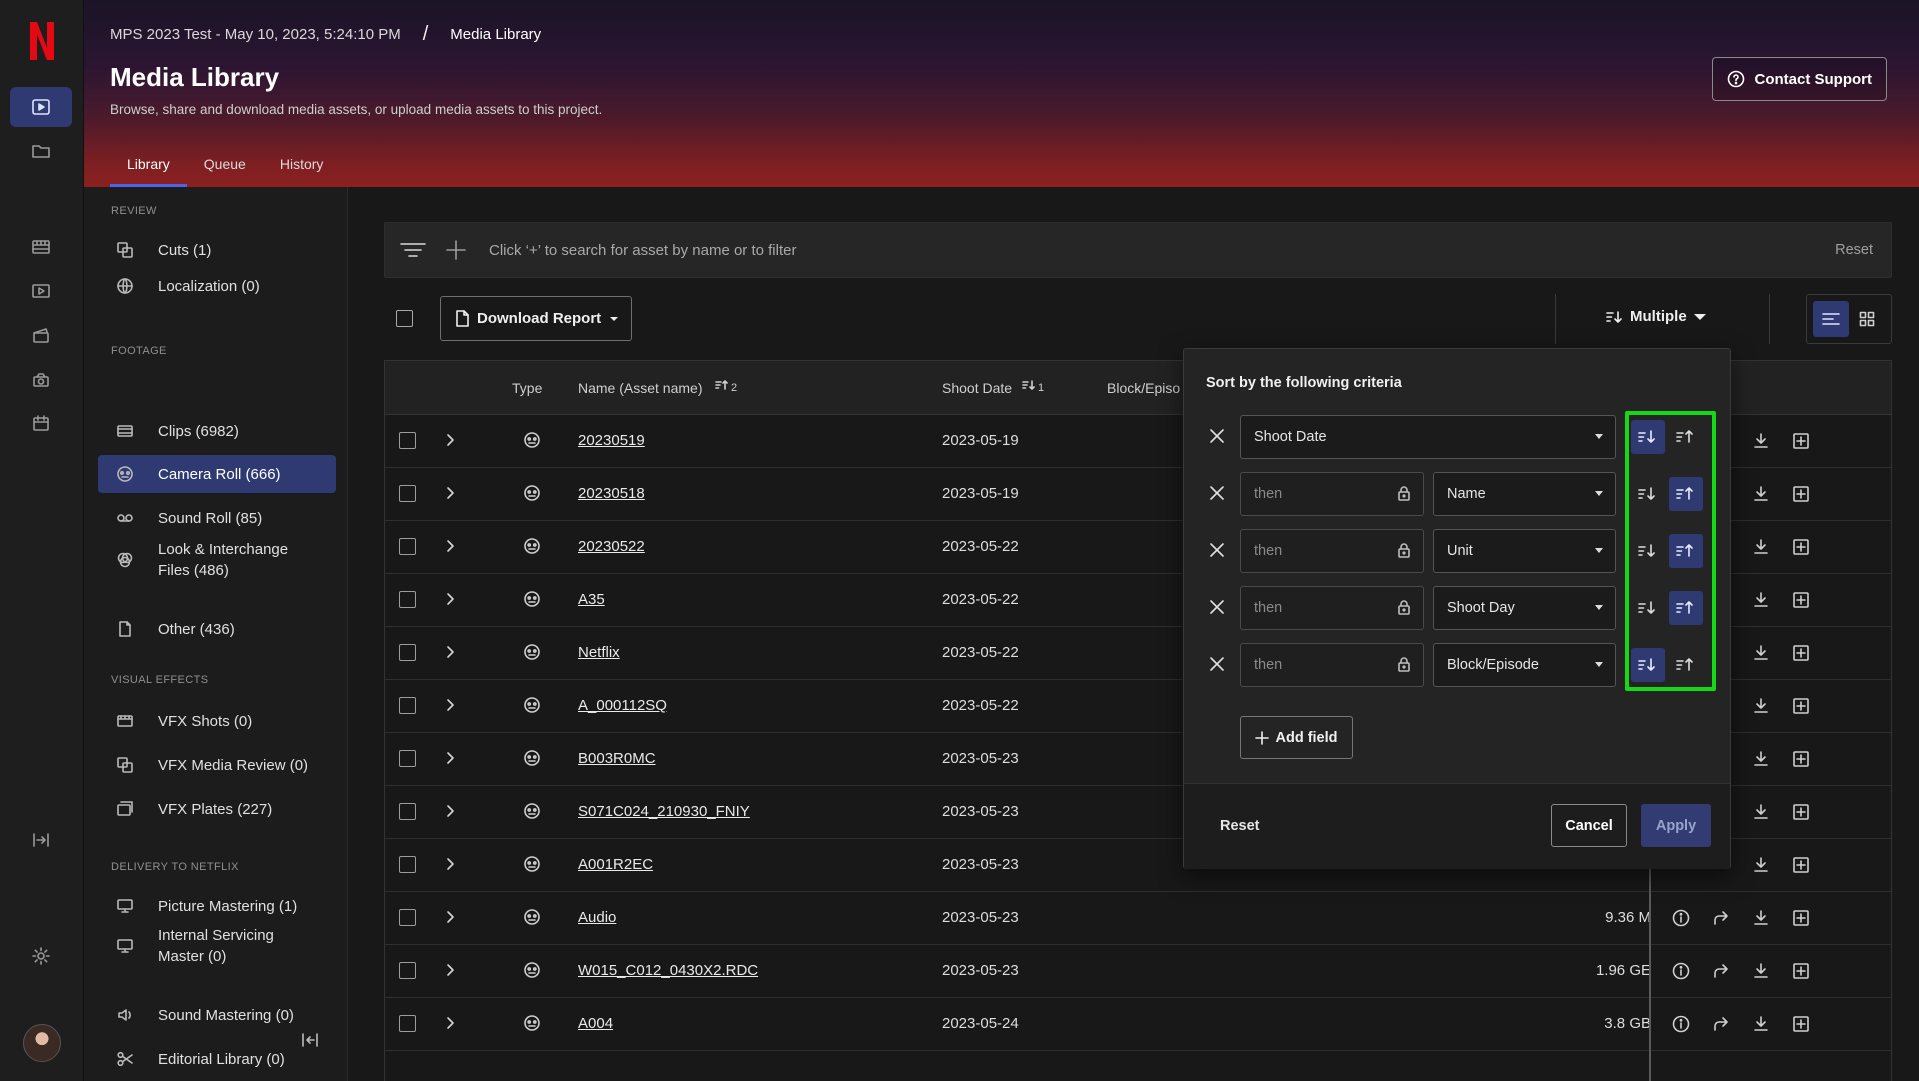 The image size is (1919, 1081). What do you see at coordinates (217, 721) in the screenshot?
I see `sidebar-item-vfx-shots: VFX Shots (0)` at bounding box center [217, 721].